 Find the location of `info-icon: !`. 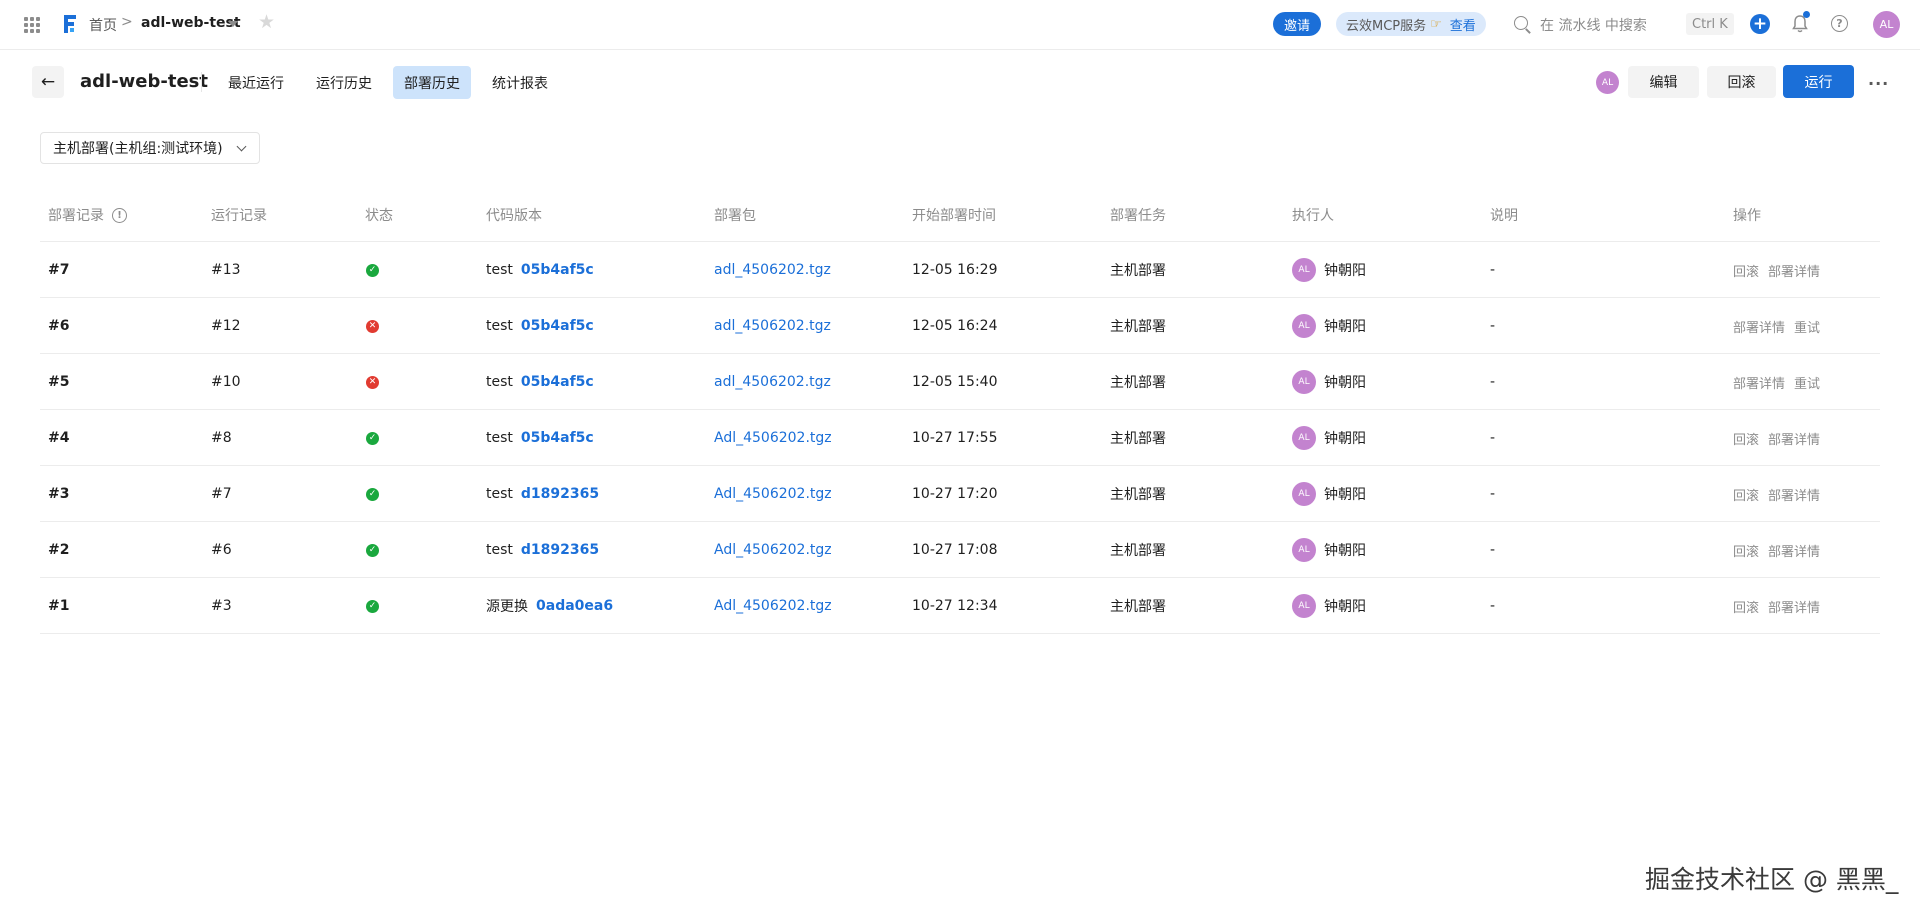

info-icon: ! is located at coordinates (119, 215).